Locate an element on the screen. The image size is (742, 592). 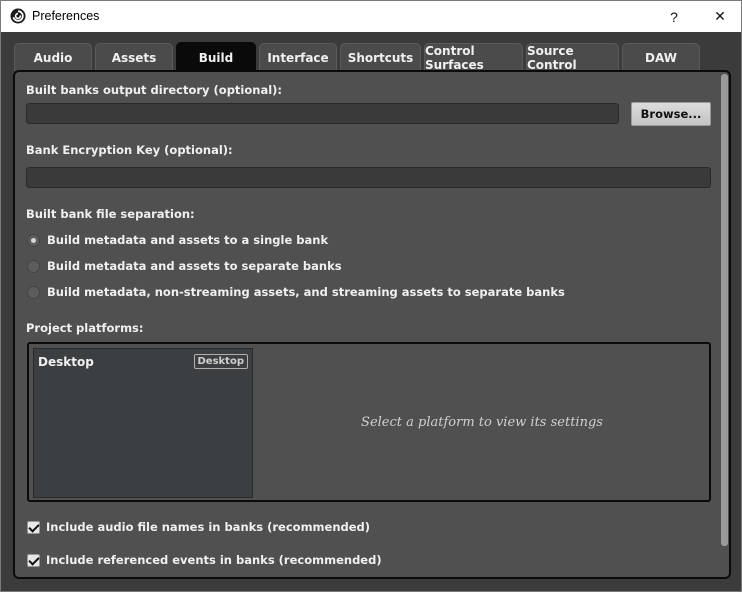
fmod-logo-icon is located at coordinates (18, 16).